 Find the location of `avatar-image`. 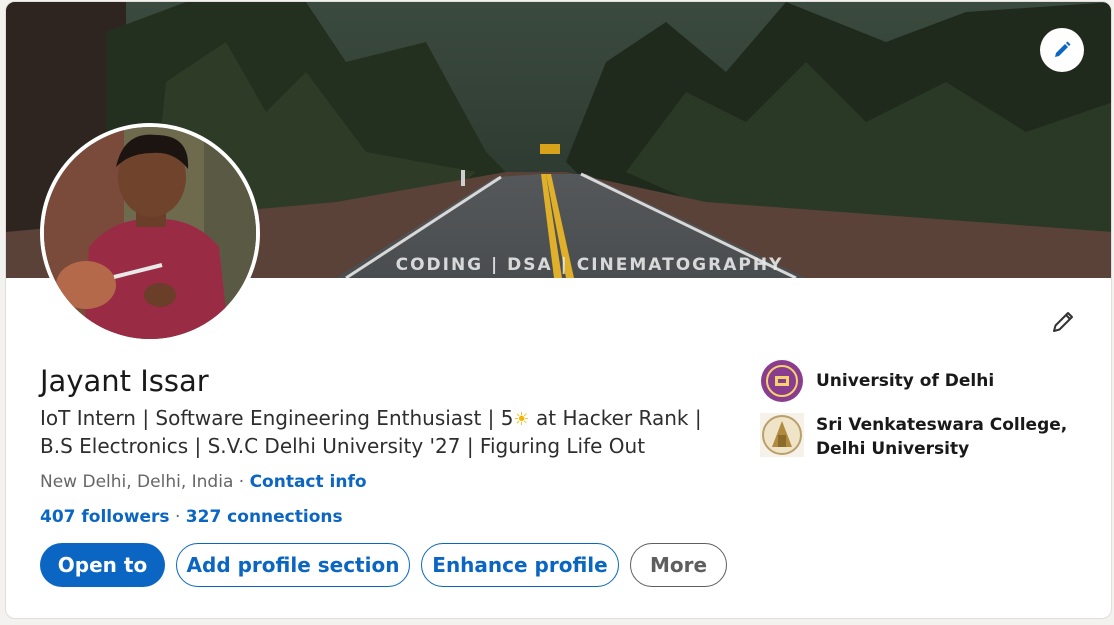

avatar-image is located at coordinates (150, 233).